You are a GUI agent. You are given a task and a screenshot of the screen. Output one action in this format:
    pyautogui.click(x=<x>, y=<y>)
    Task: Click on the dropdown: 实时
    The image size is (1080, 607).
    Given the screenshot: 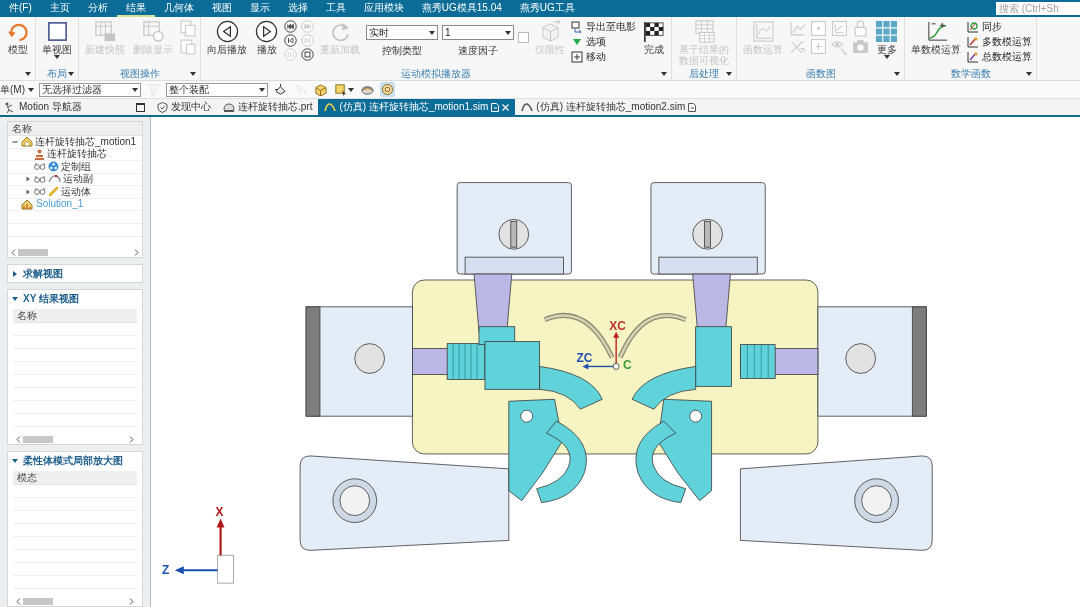 What is the action you would take?
    pyautogui.click(x=402, y=32)
    